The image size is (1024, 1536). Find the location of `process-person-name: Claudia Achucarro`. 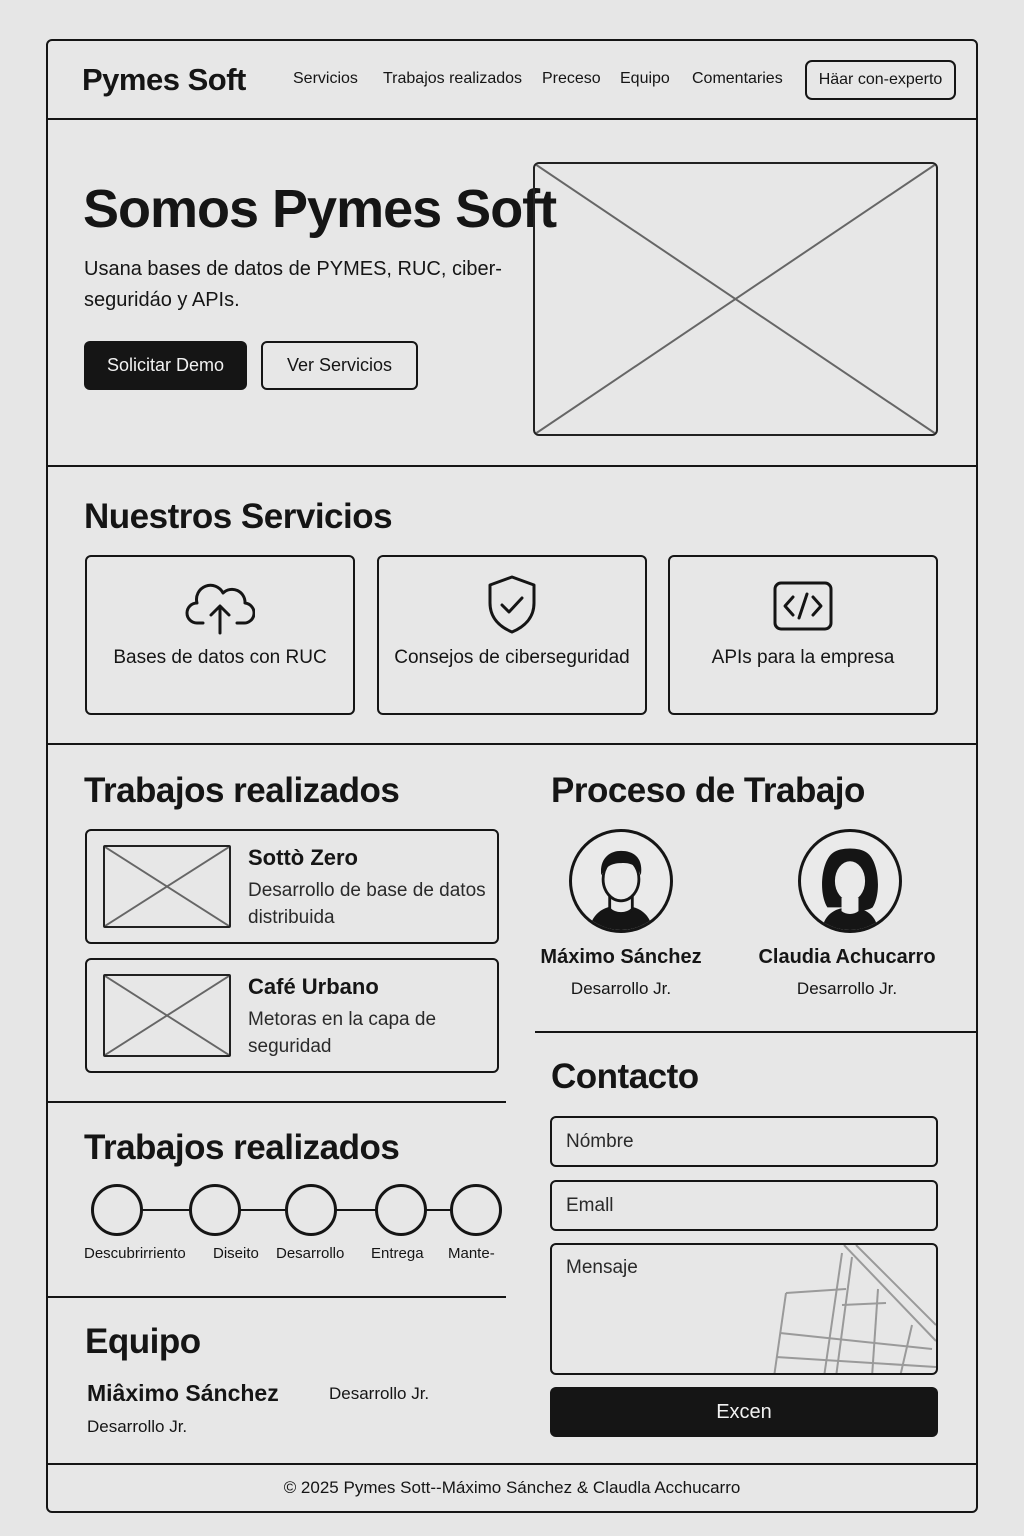

process-person-name: Claudia Achucarro is located at coordinates (847, 957).